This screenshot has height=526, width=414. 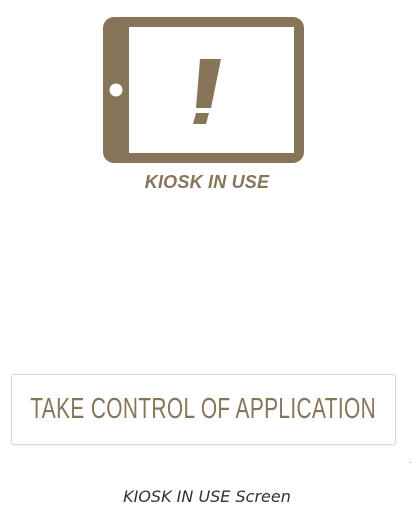 I want to click on take-control-button-label: TAKE CONTROL OF APPLICATION, so click(x=203, y=409).